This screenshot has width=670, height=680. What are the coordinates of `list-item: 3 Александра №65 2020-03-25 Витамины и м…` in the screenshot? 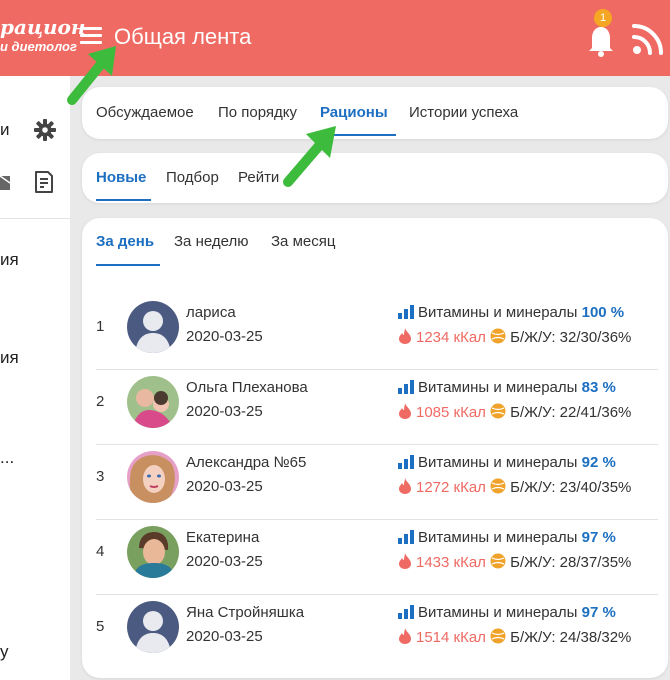 It's located at (377, 477).